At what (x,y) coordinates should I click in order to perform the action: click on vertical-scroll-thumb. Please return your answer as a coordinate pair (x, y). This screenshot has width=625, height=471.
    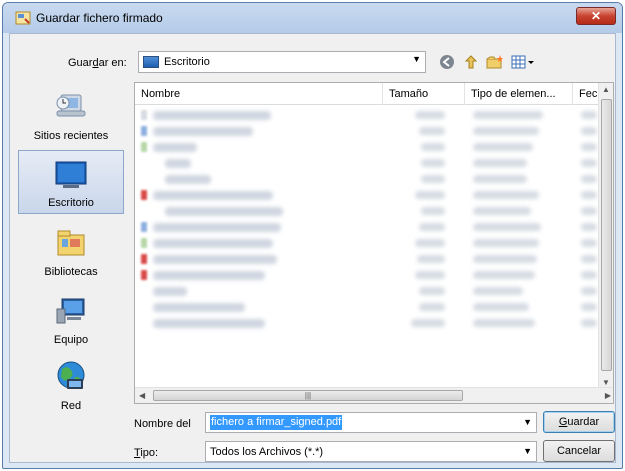
    Looking at the image, I should click on (606, 235).